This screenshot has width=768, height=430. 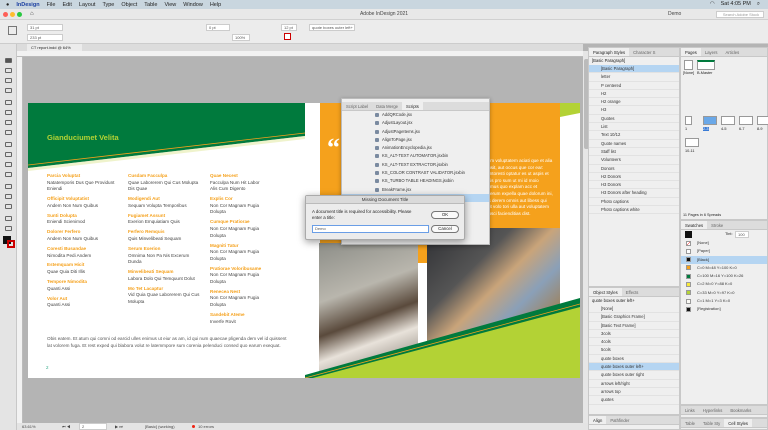 I want to click on swatch-item: [Black], so click(x=724, y=259).